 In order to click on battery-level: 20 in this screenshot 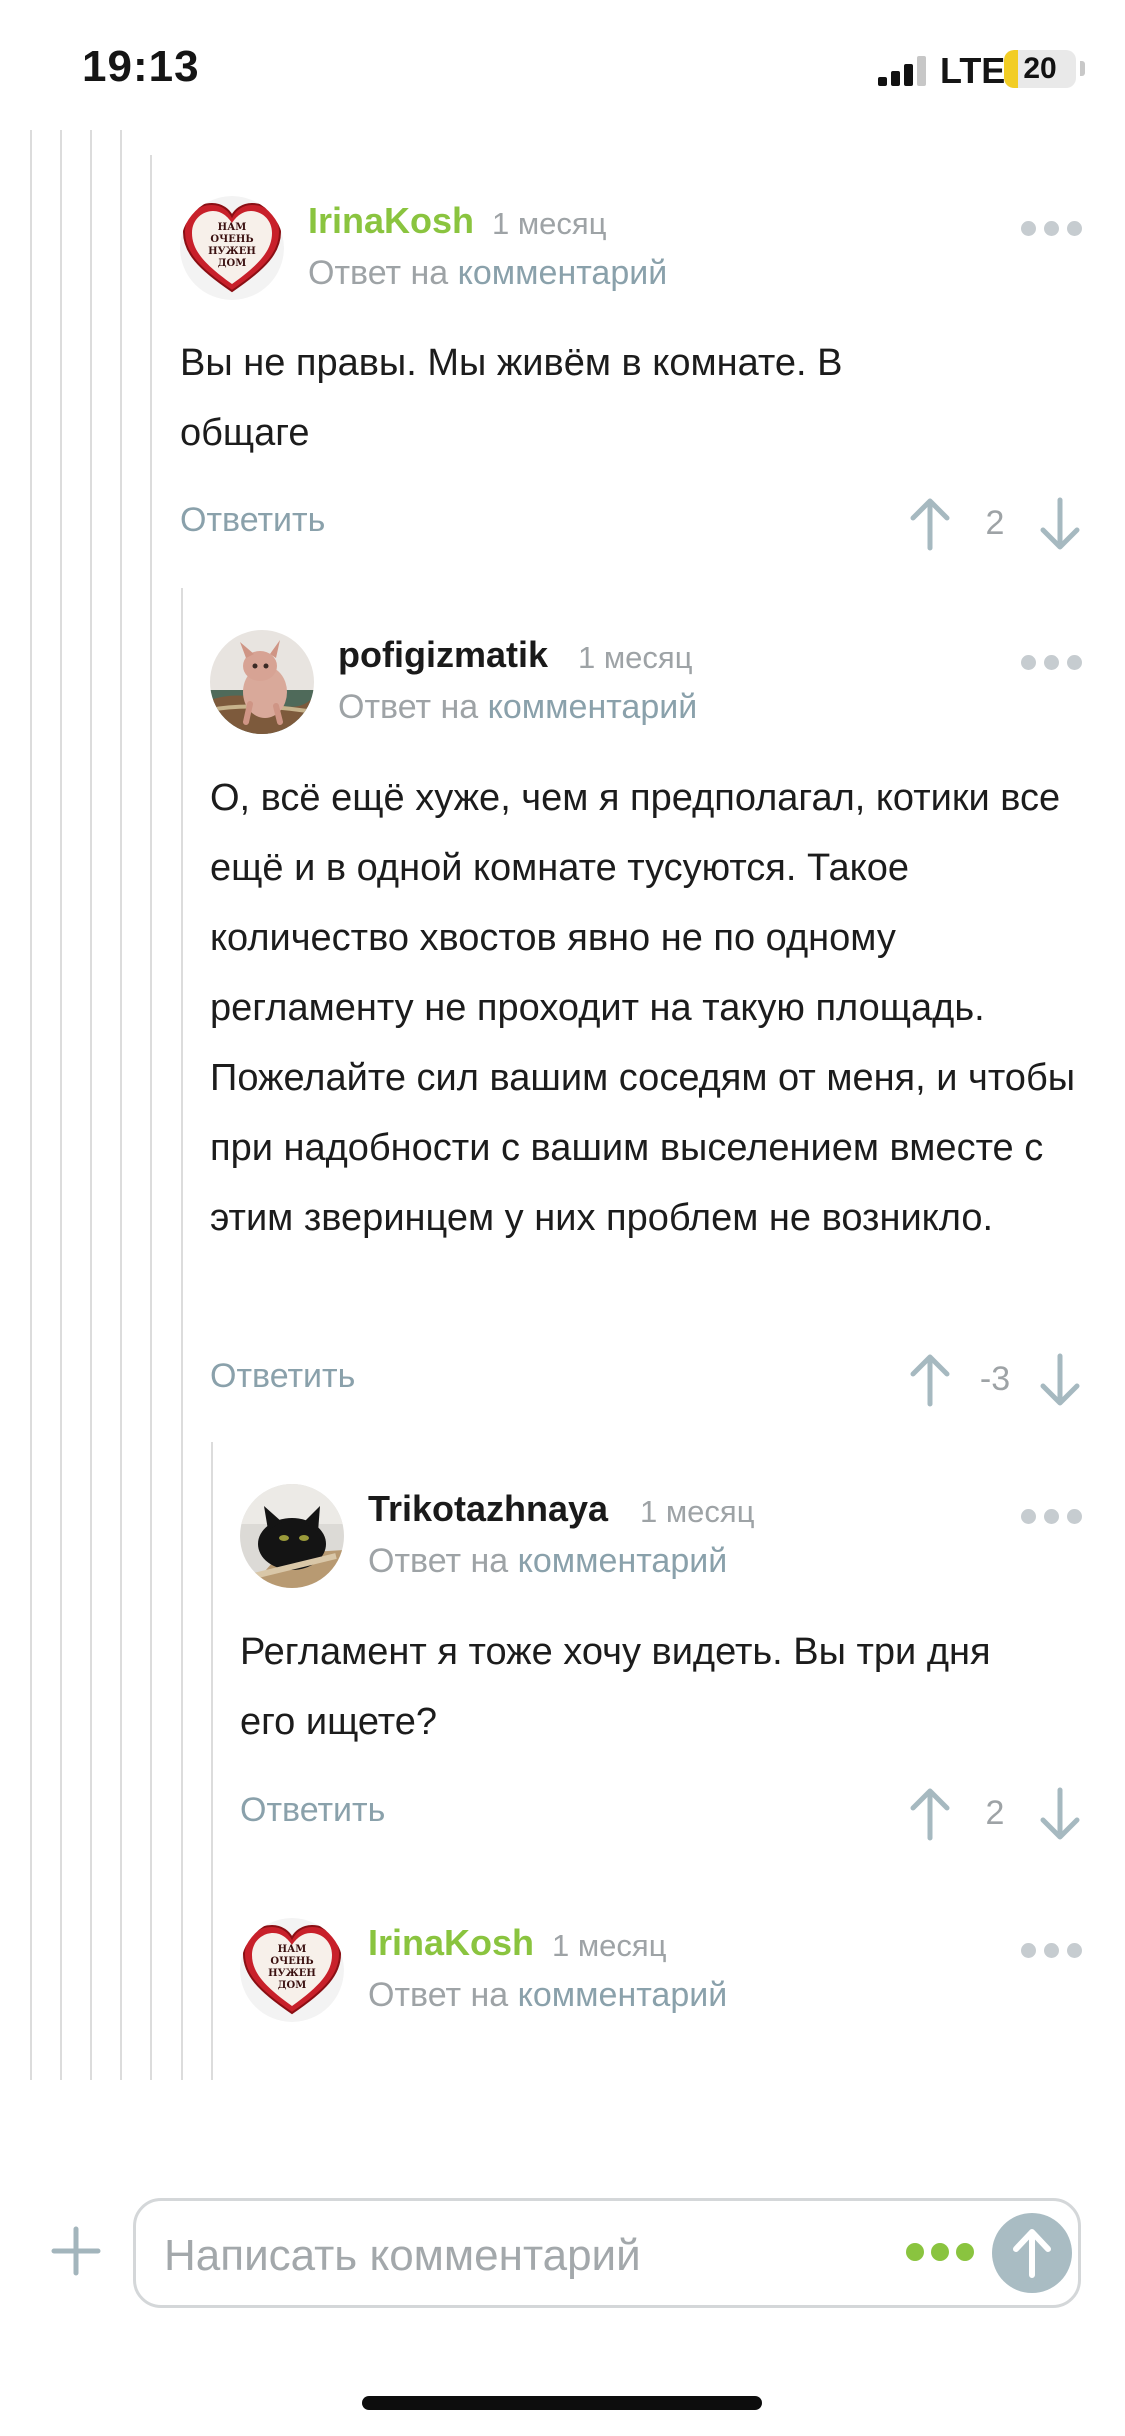, I will do `click(1040, 68)`.